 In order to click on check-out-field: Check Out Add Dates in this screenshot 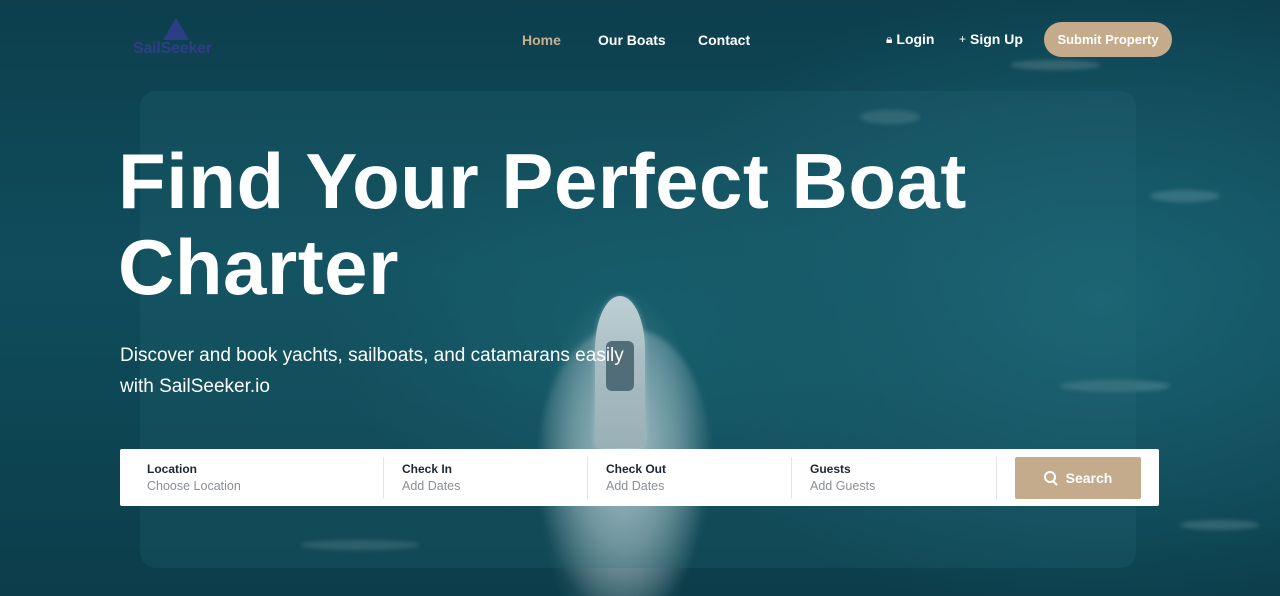, I will do `click(696, 477)`.